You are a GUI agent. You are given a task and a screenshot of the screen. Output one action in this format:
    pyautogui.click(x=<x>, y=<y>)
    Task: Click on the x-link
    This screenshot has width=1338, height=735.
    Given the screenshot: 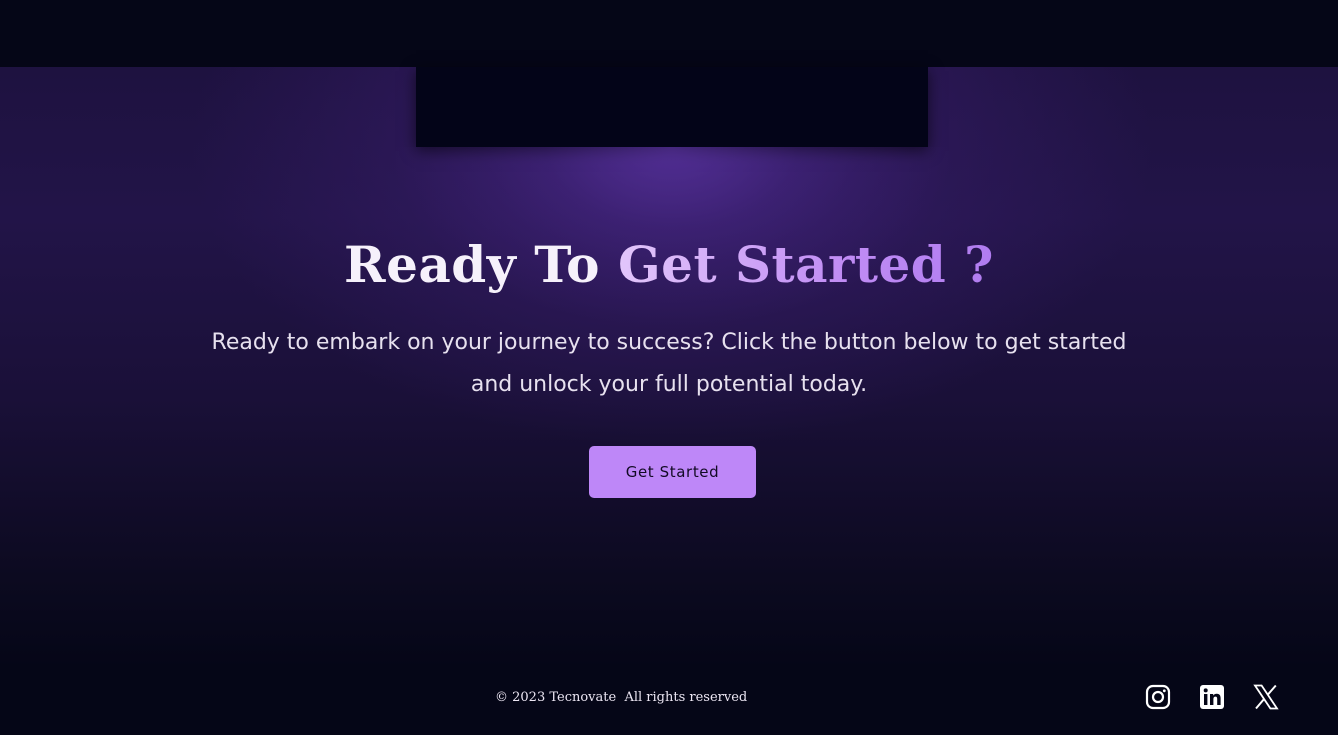 What is the action you would take?
    pyautogui.click(x=1266, y=697)
    